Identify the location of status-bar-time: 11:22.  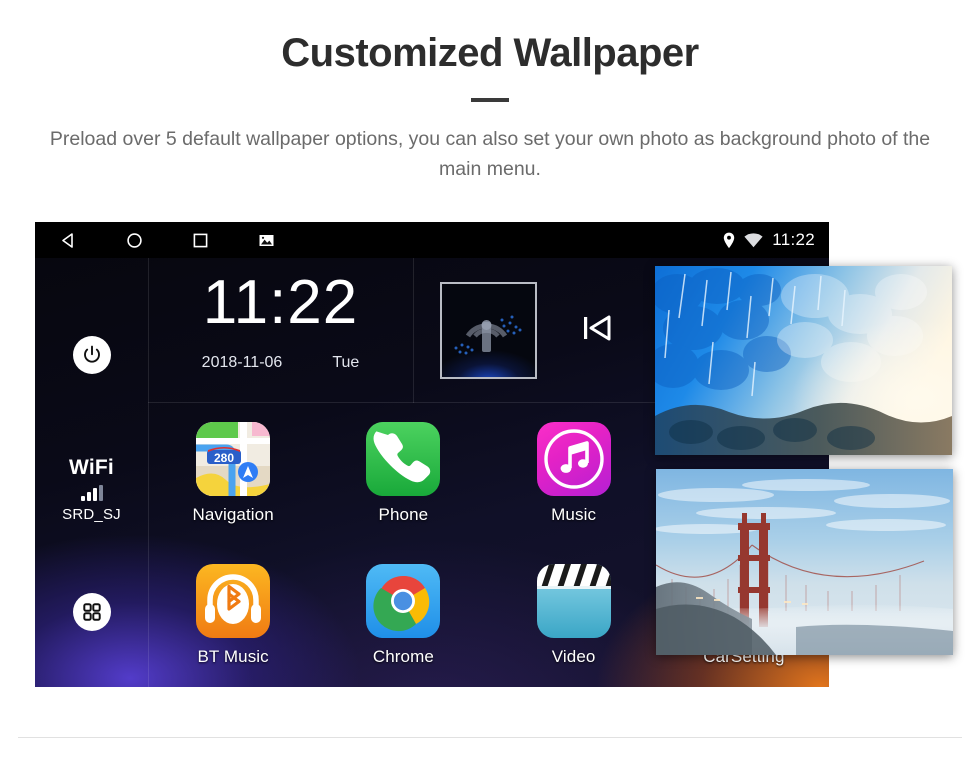
(793, 239).